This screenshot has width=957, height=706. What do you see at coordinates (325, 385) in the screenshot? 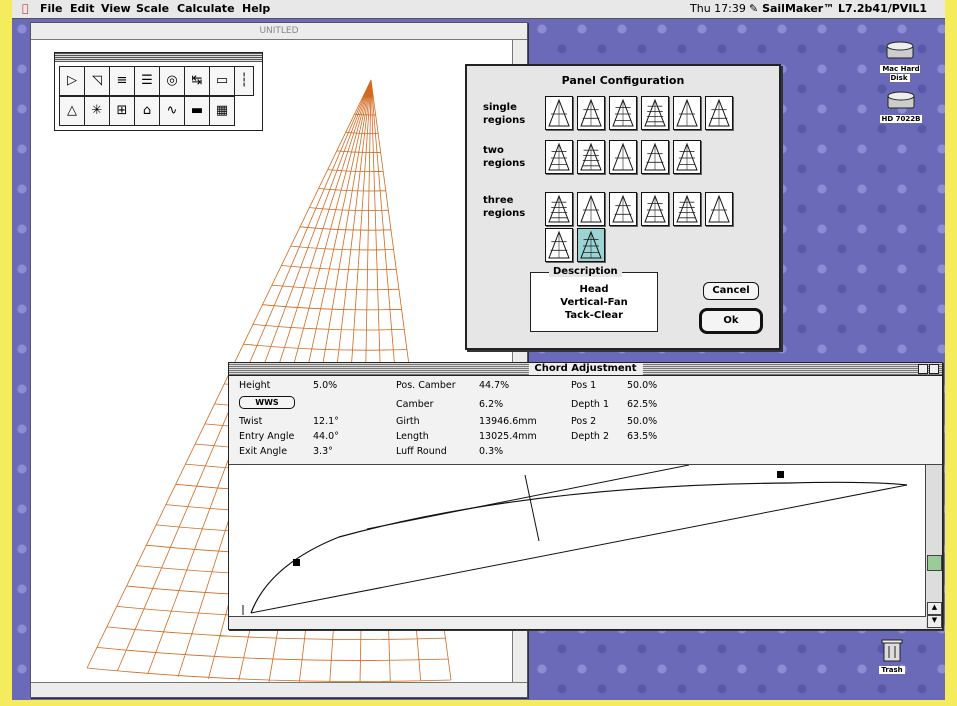
I see `height-value: 5.0%` at bounding box center [325, 385].